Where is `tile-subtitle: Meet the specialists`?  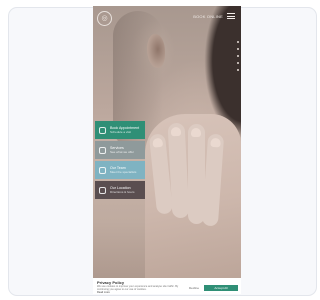 tile-subtitle: Meet the specialists is located at coordinates (123, 172).